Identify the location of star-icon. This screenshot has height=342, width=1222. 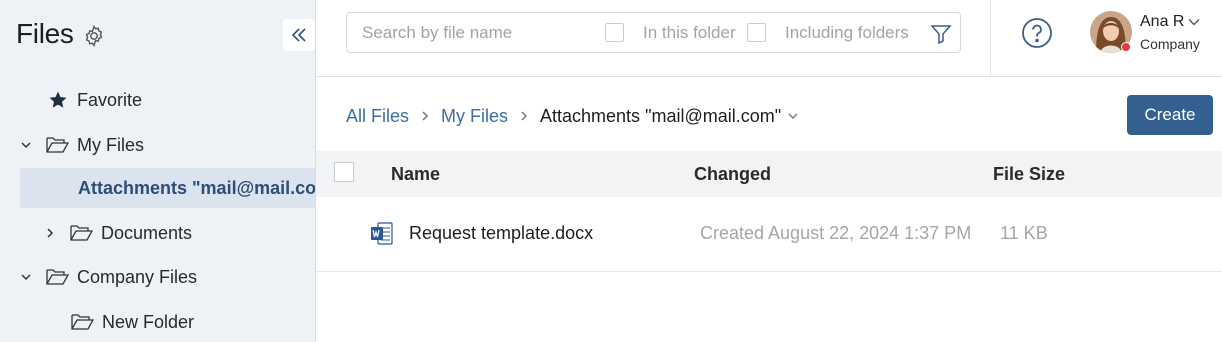
(58, 99).